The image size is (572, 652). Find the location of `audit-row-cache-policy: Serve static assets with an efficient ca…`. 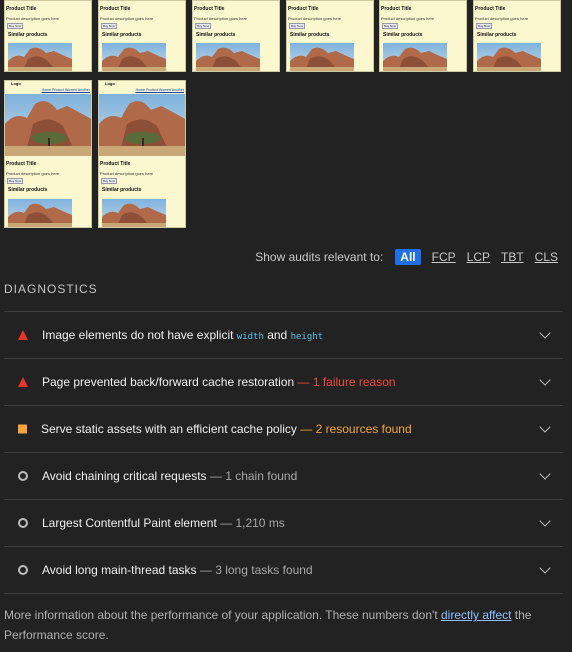

audit-row-cache-policy: Serve static assets with an efficient ca… is located at coordinates (283, 428).